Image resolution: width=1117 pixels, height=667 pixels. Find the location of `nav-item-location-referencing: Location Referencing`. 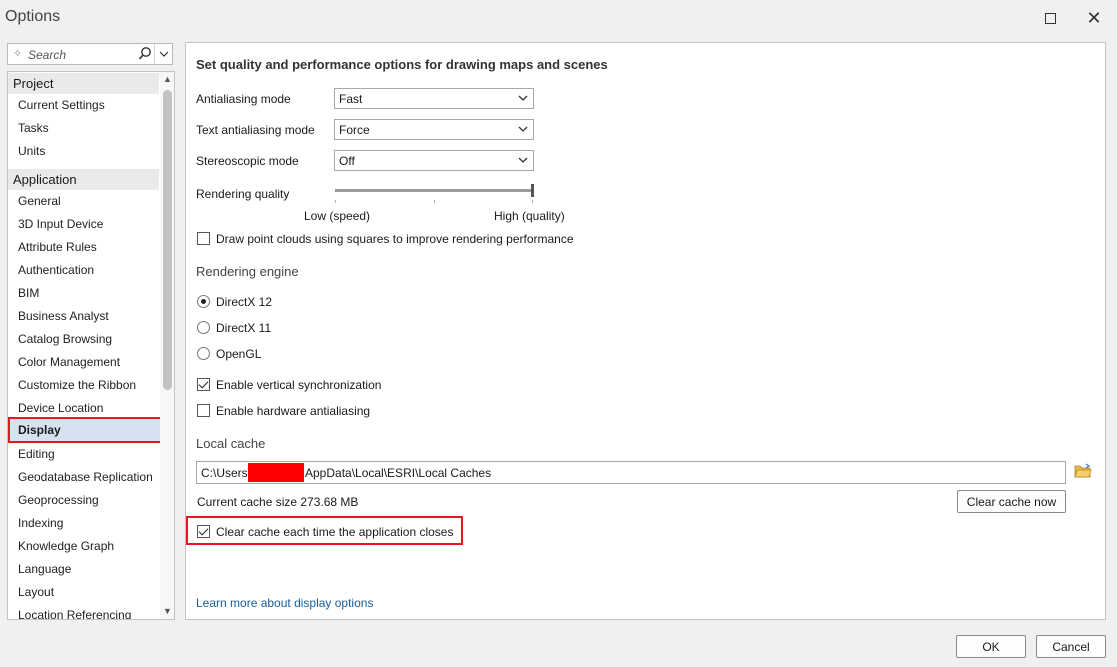

nav-item-location-referencing: Location Referencing is located at coordinates (74, 613).